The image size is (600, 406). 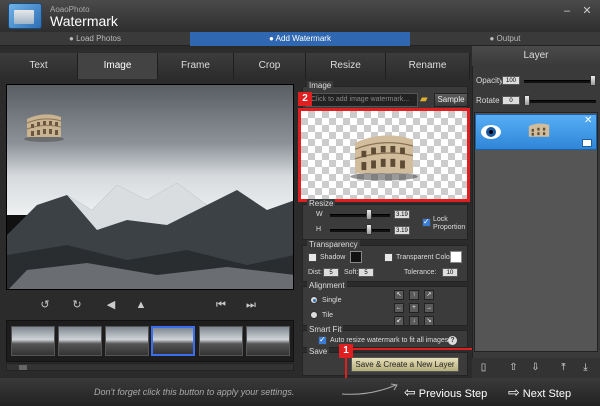 What do you see at coordinates (390, 340) in the screenshot?
I see `auto-resize-label: Auto resize watermark to fit all images.` at bounding box center [390, 340].